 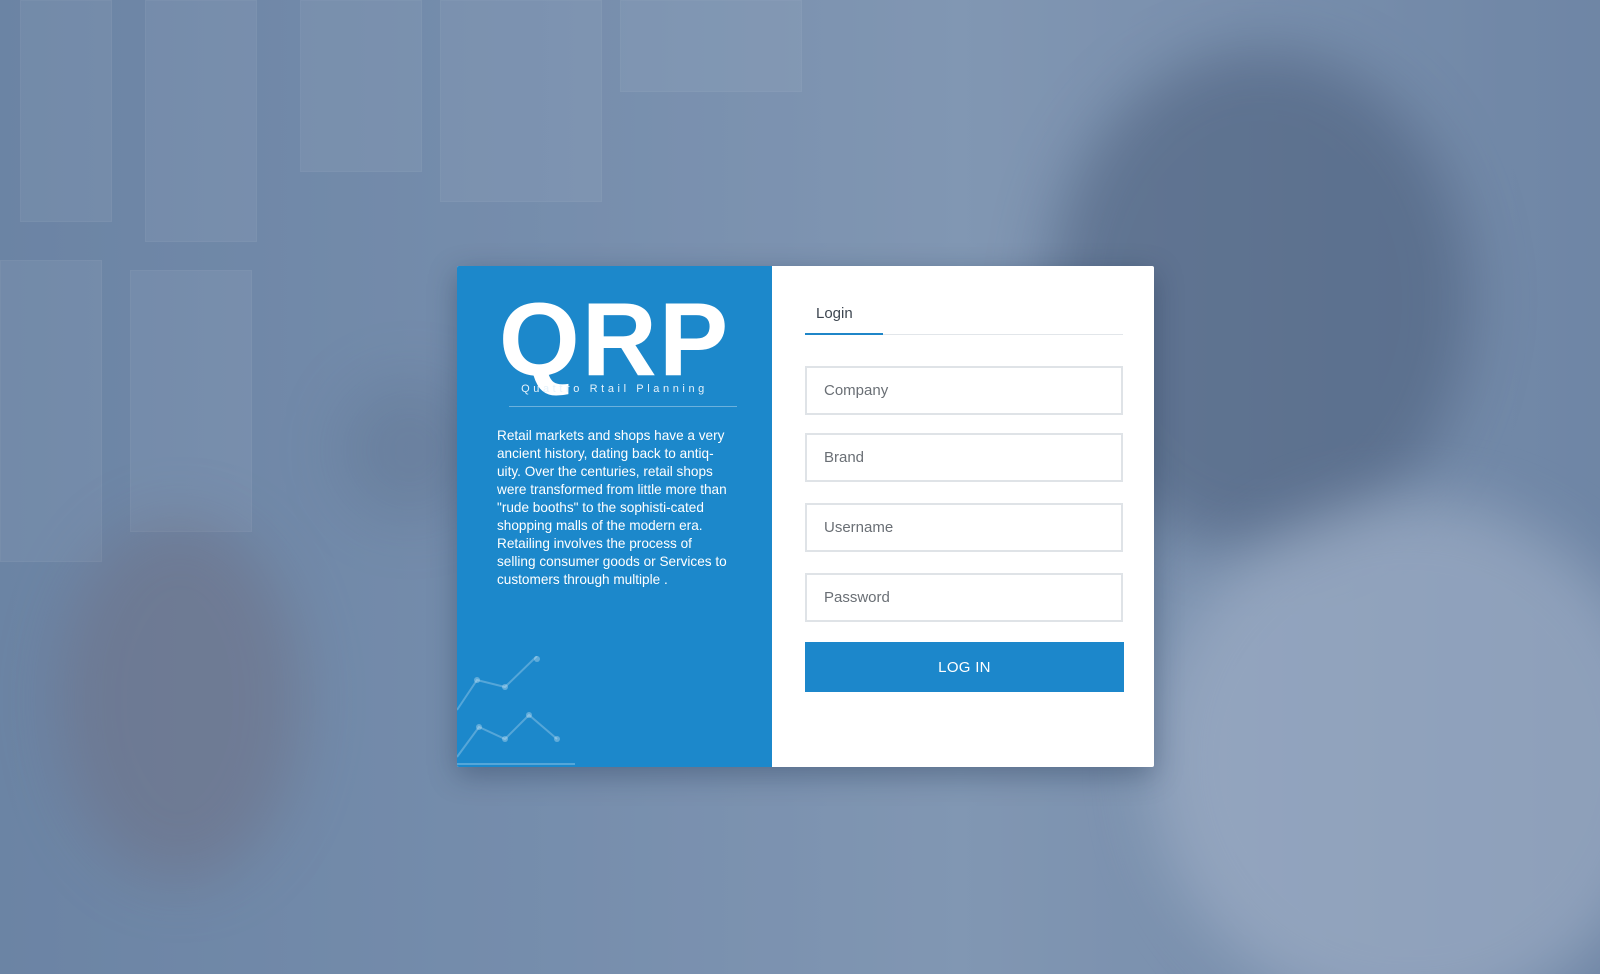 What do you see at coordinates (516, 710) in the screenshot?
I see `line-chart-icon` at bounding box center [516, 710].